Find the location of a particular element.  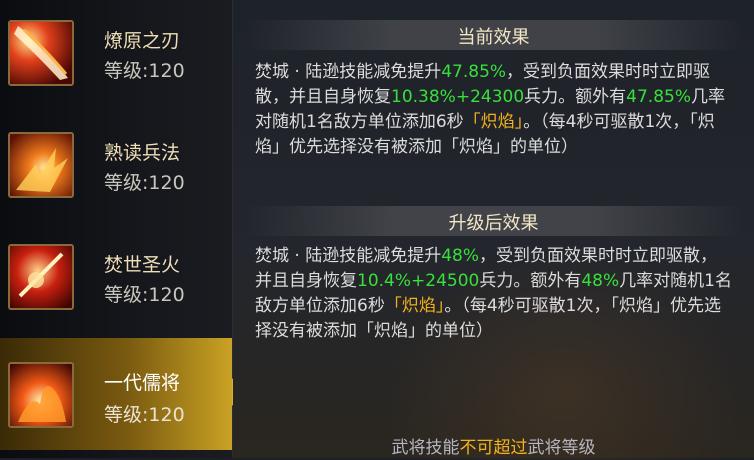

skill-name: 燎原之刃 is located at coordinates (142, 41).